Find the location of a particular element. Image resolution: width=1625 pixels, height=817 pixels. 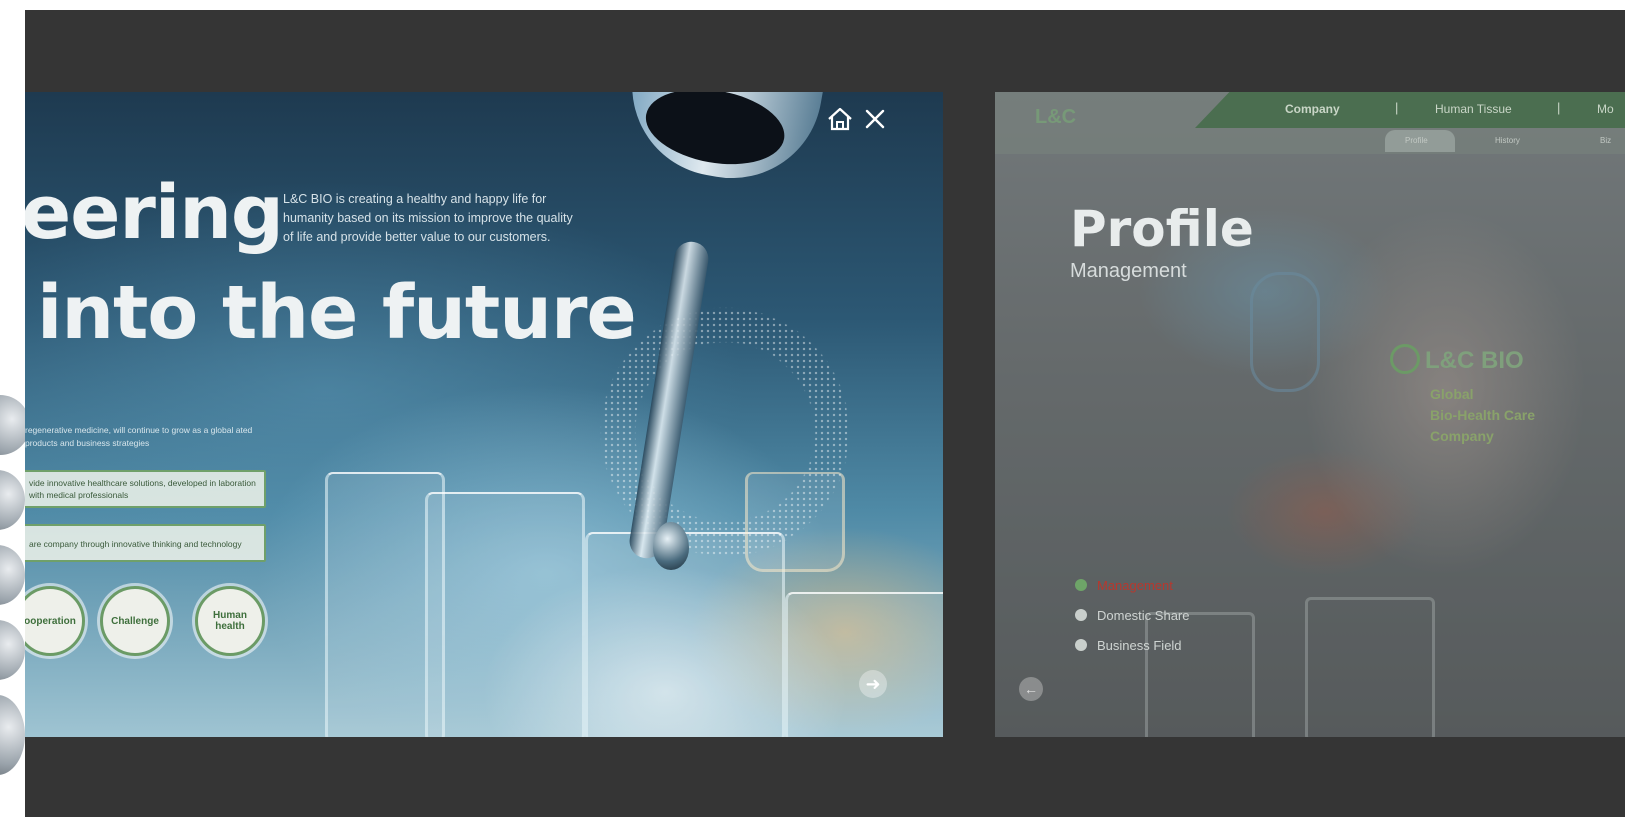

brand-tagline: Global Bio-Health Care Company is located at coordinates (1482, 415).